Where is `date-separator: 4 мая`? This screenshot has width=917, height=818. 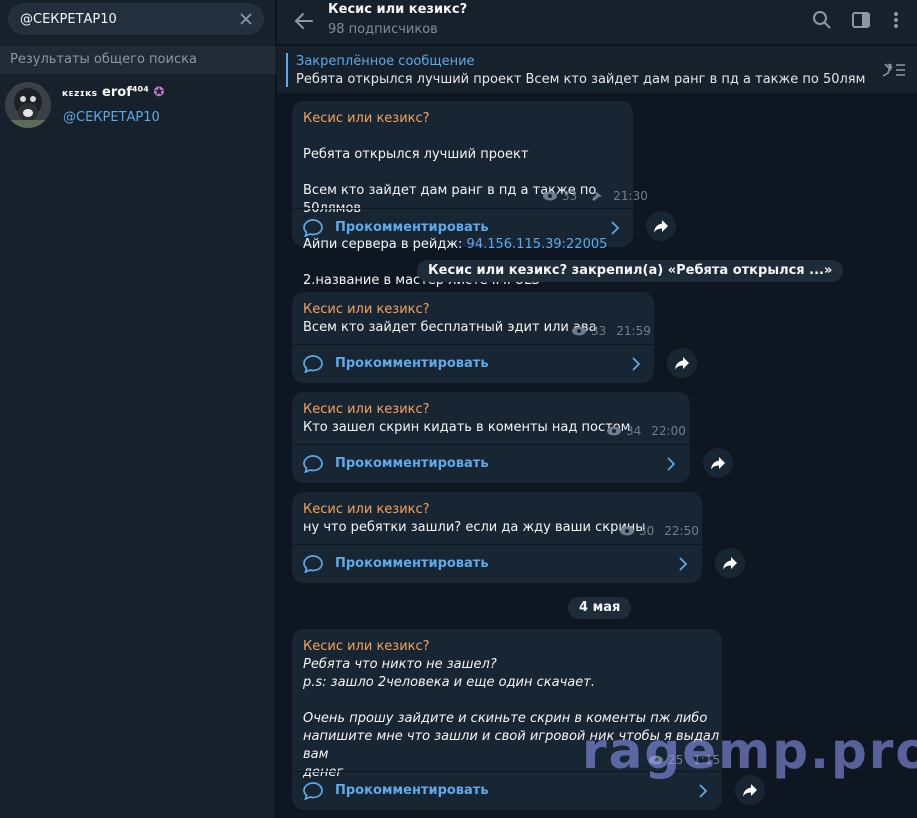
date-separator: 4 мая is located at coordinates (600, 608).